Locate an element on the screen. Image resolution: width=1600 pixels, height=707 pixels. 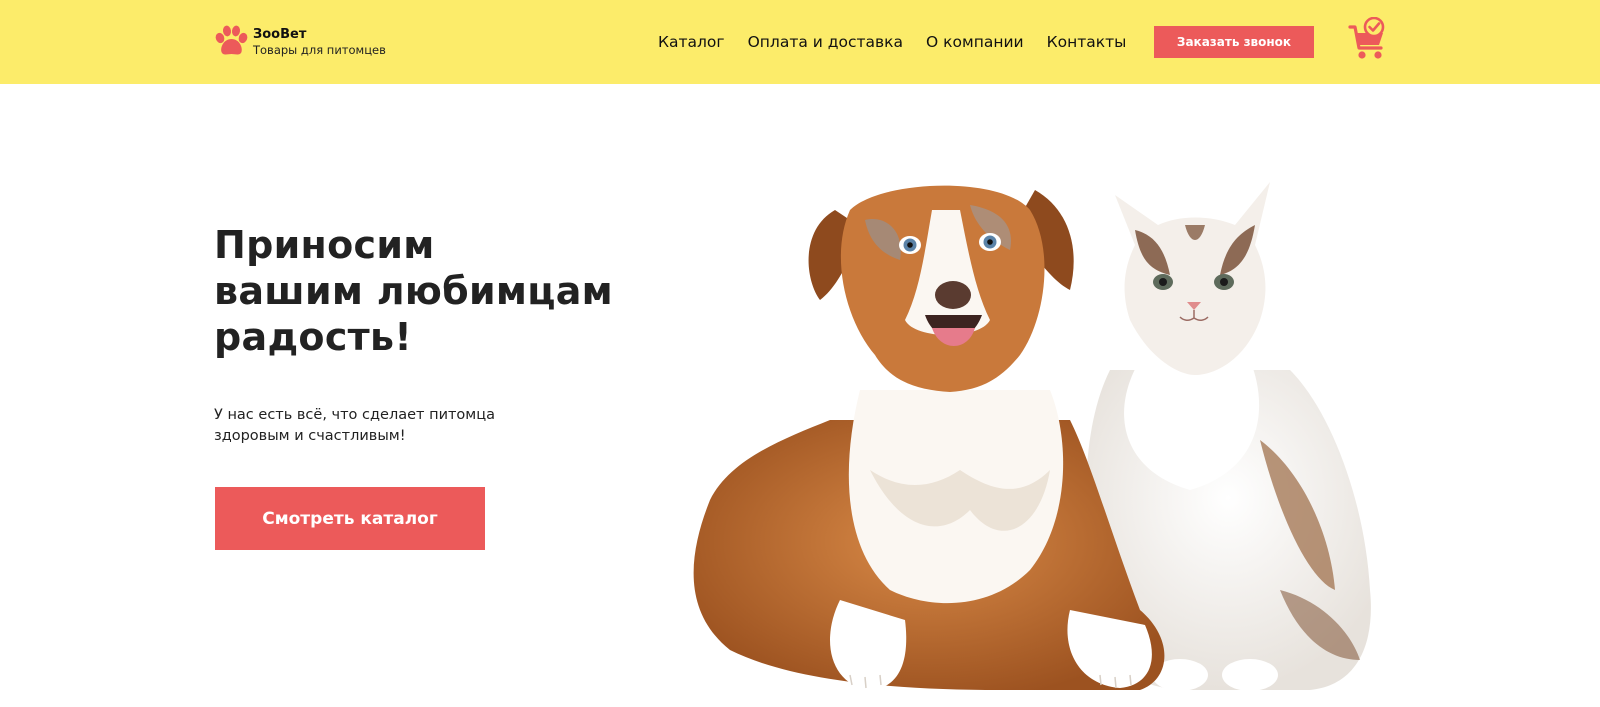
logo-tagline: Товары для питомцев is located at coordinates (319, 49).